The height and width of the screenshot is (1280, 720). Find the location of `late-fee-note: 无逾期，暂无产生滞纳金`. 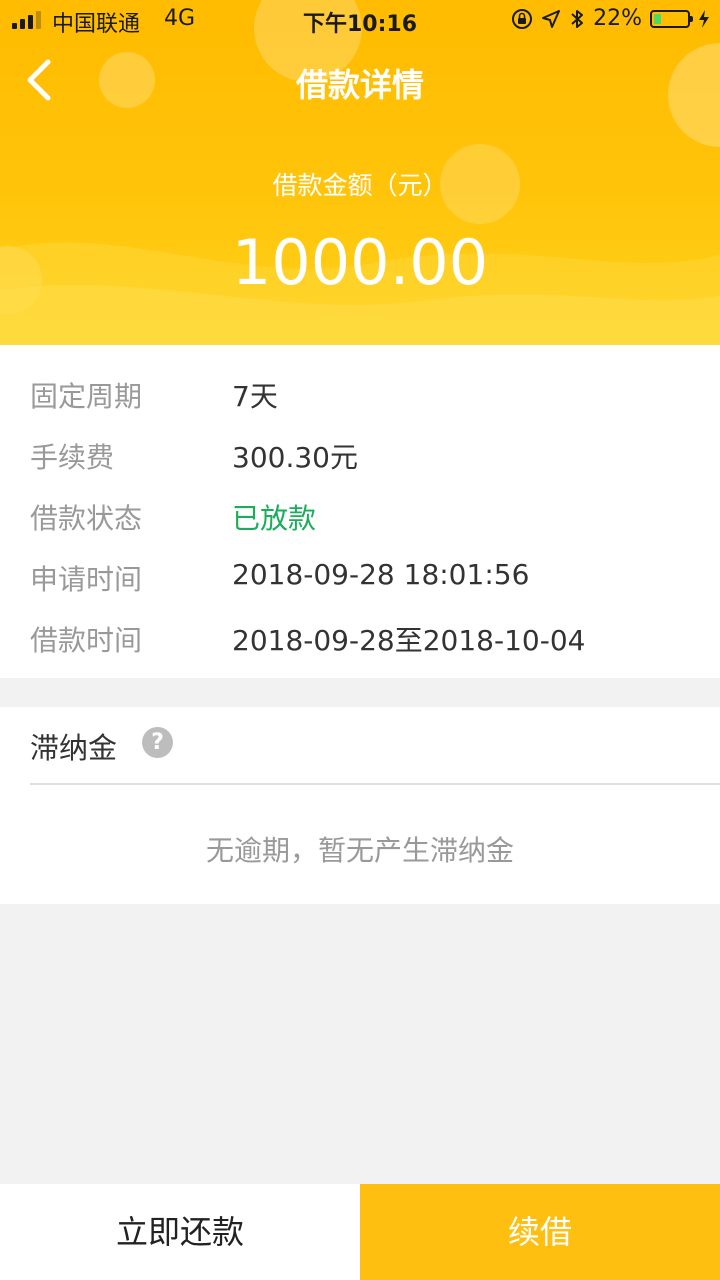

late-fee-note: 无逾期，暂无产生滞纳金 is located at coordinates (359, 850).